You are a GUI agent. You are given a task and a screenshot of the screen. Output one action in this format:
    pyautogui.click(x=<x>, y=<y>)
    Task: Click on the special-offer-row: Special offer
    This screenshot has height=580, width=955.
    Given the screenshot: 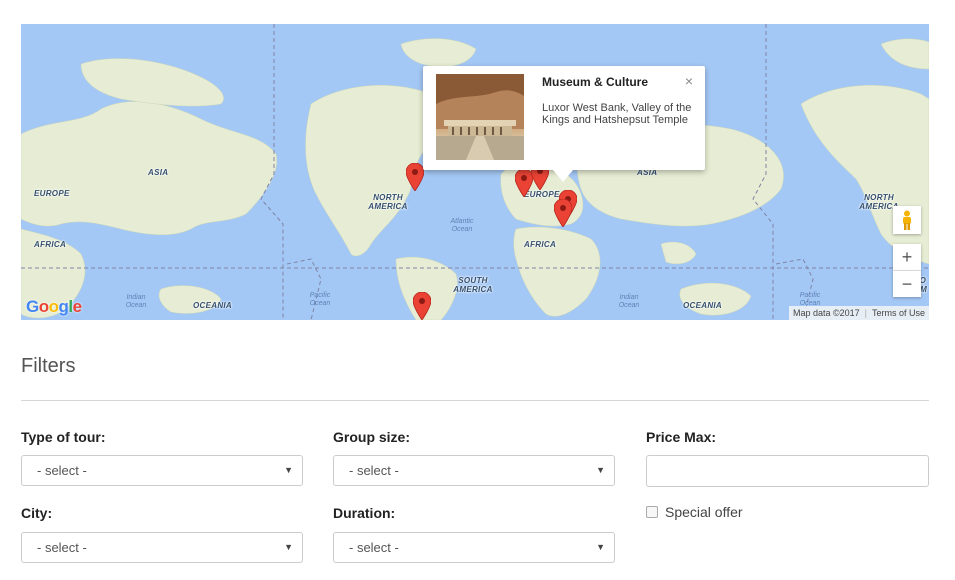 What is the action you would take?
    pyautogui.click(x=694, y=512)
    